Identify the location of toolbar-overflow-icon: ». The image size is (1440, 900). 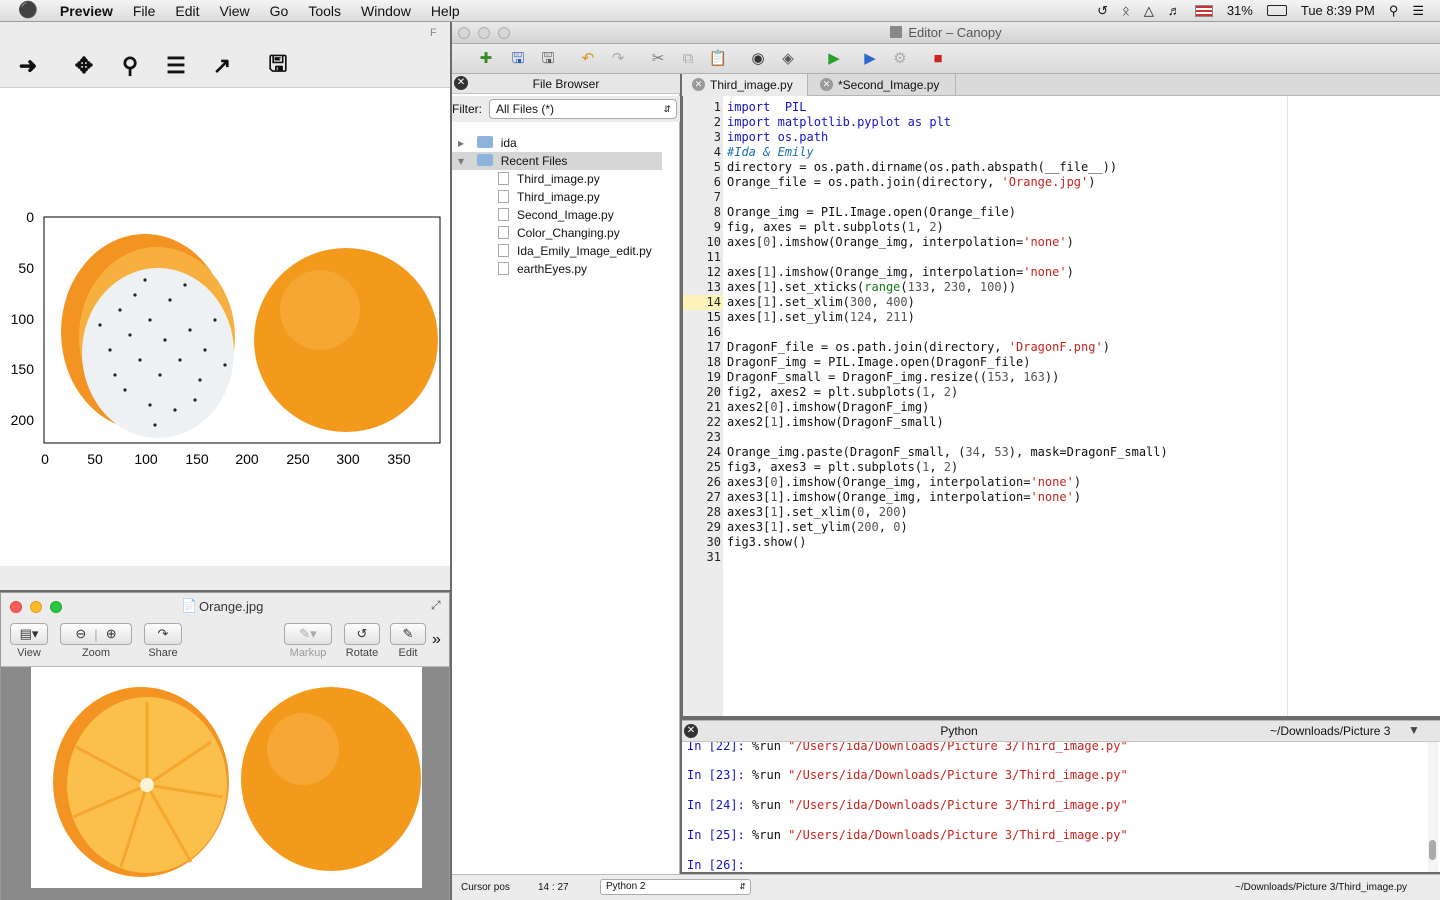
(436, 640).